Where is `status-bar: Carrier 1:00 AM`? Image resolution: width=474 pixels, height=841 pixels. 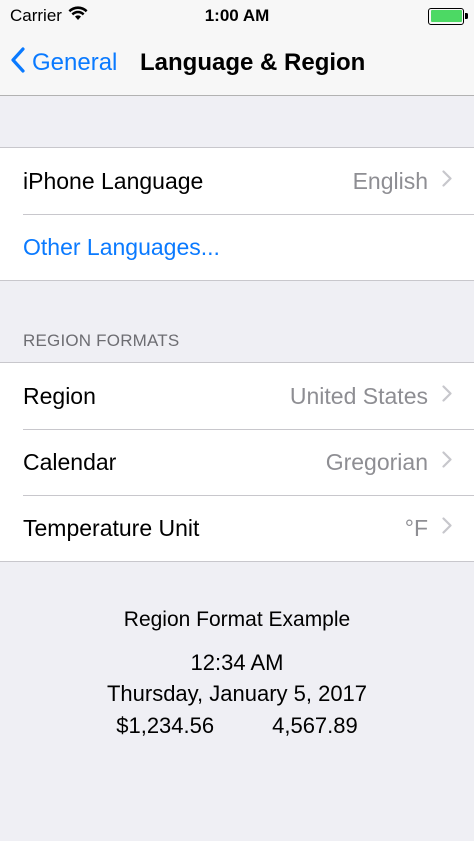
status-bar: Carrier 1:00 AM is located at coordinates (237, 16).